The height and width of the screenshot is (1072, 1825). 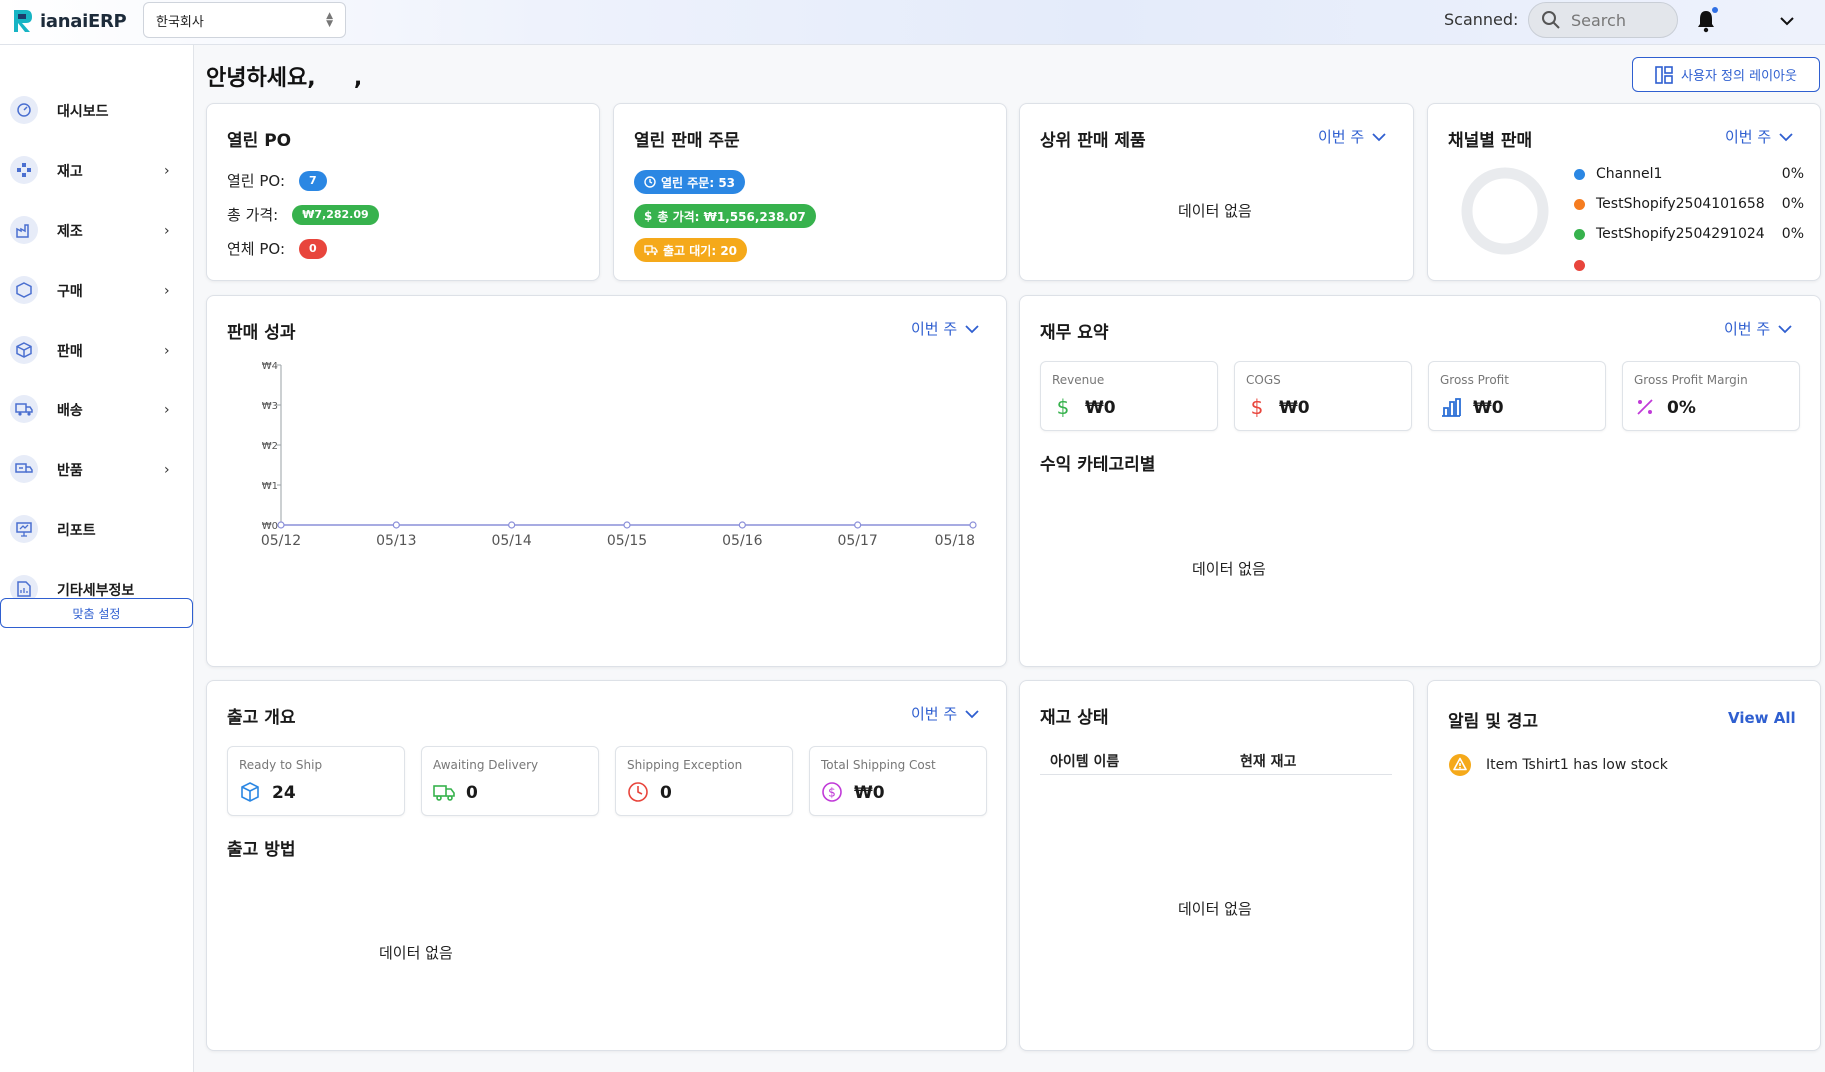 I want to click on data-point, so click(x=512, y=525).